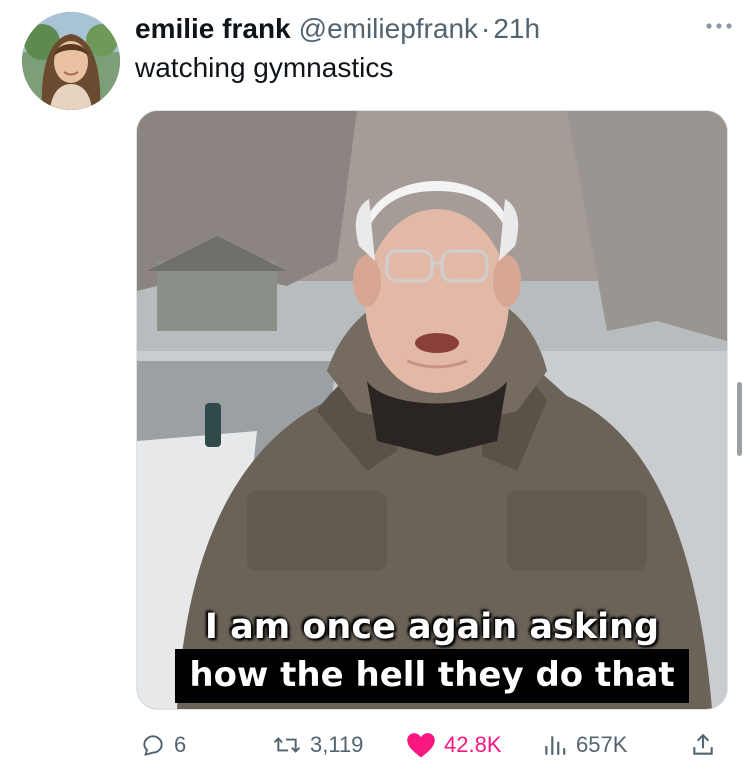  I want to click on share-button, so click(703, 745).